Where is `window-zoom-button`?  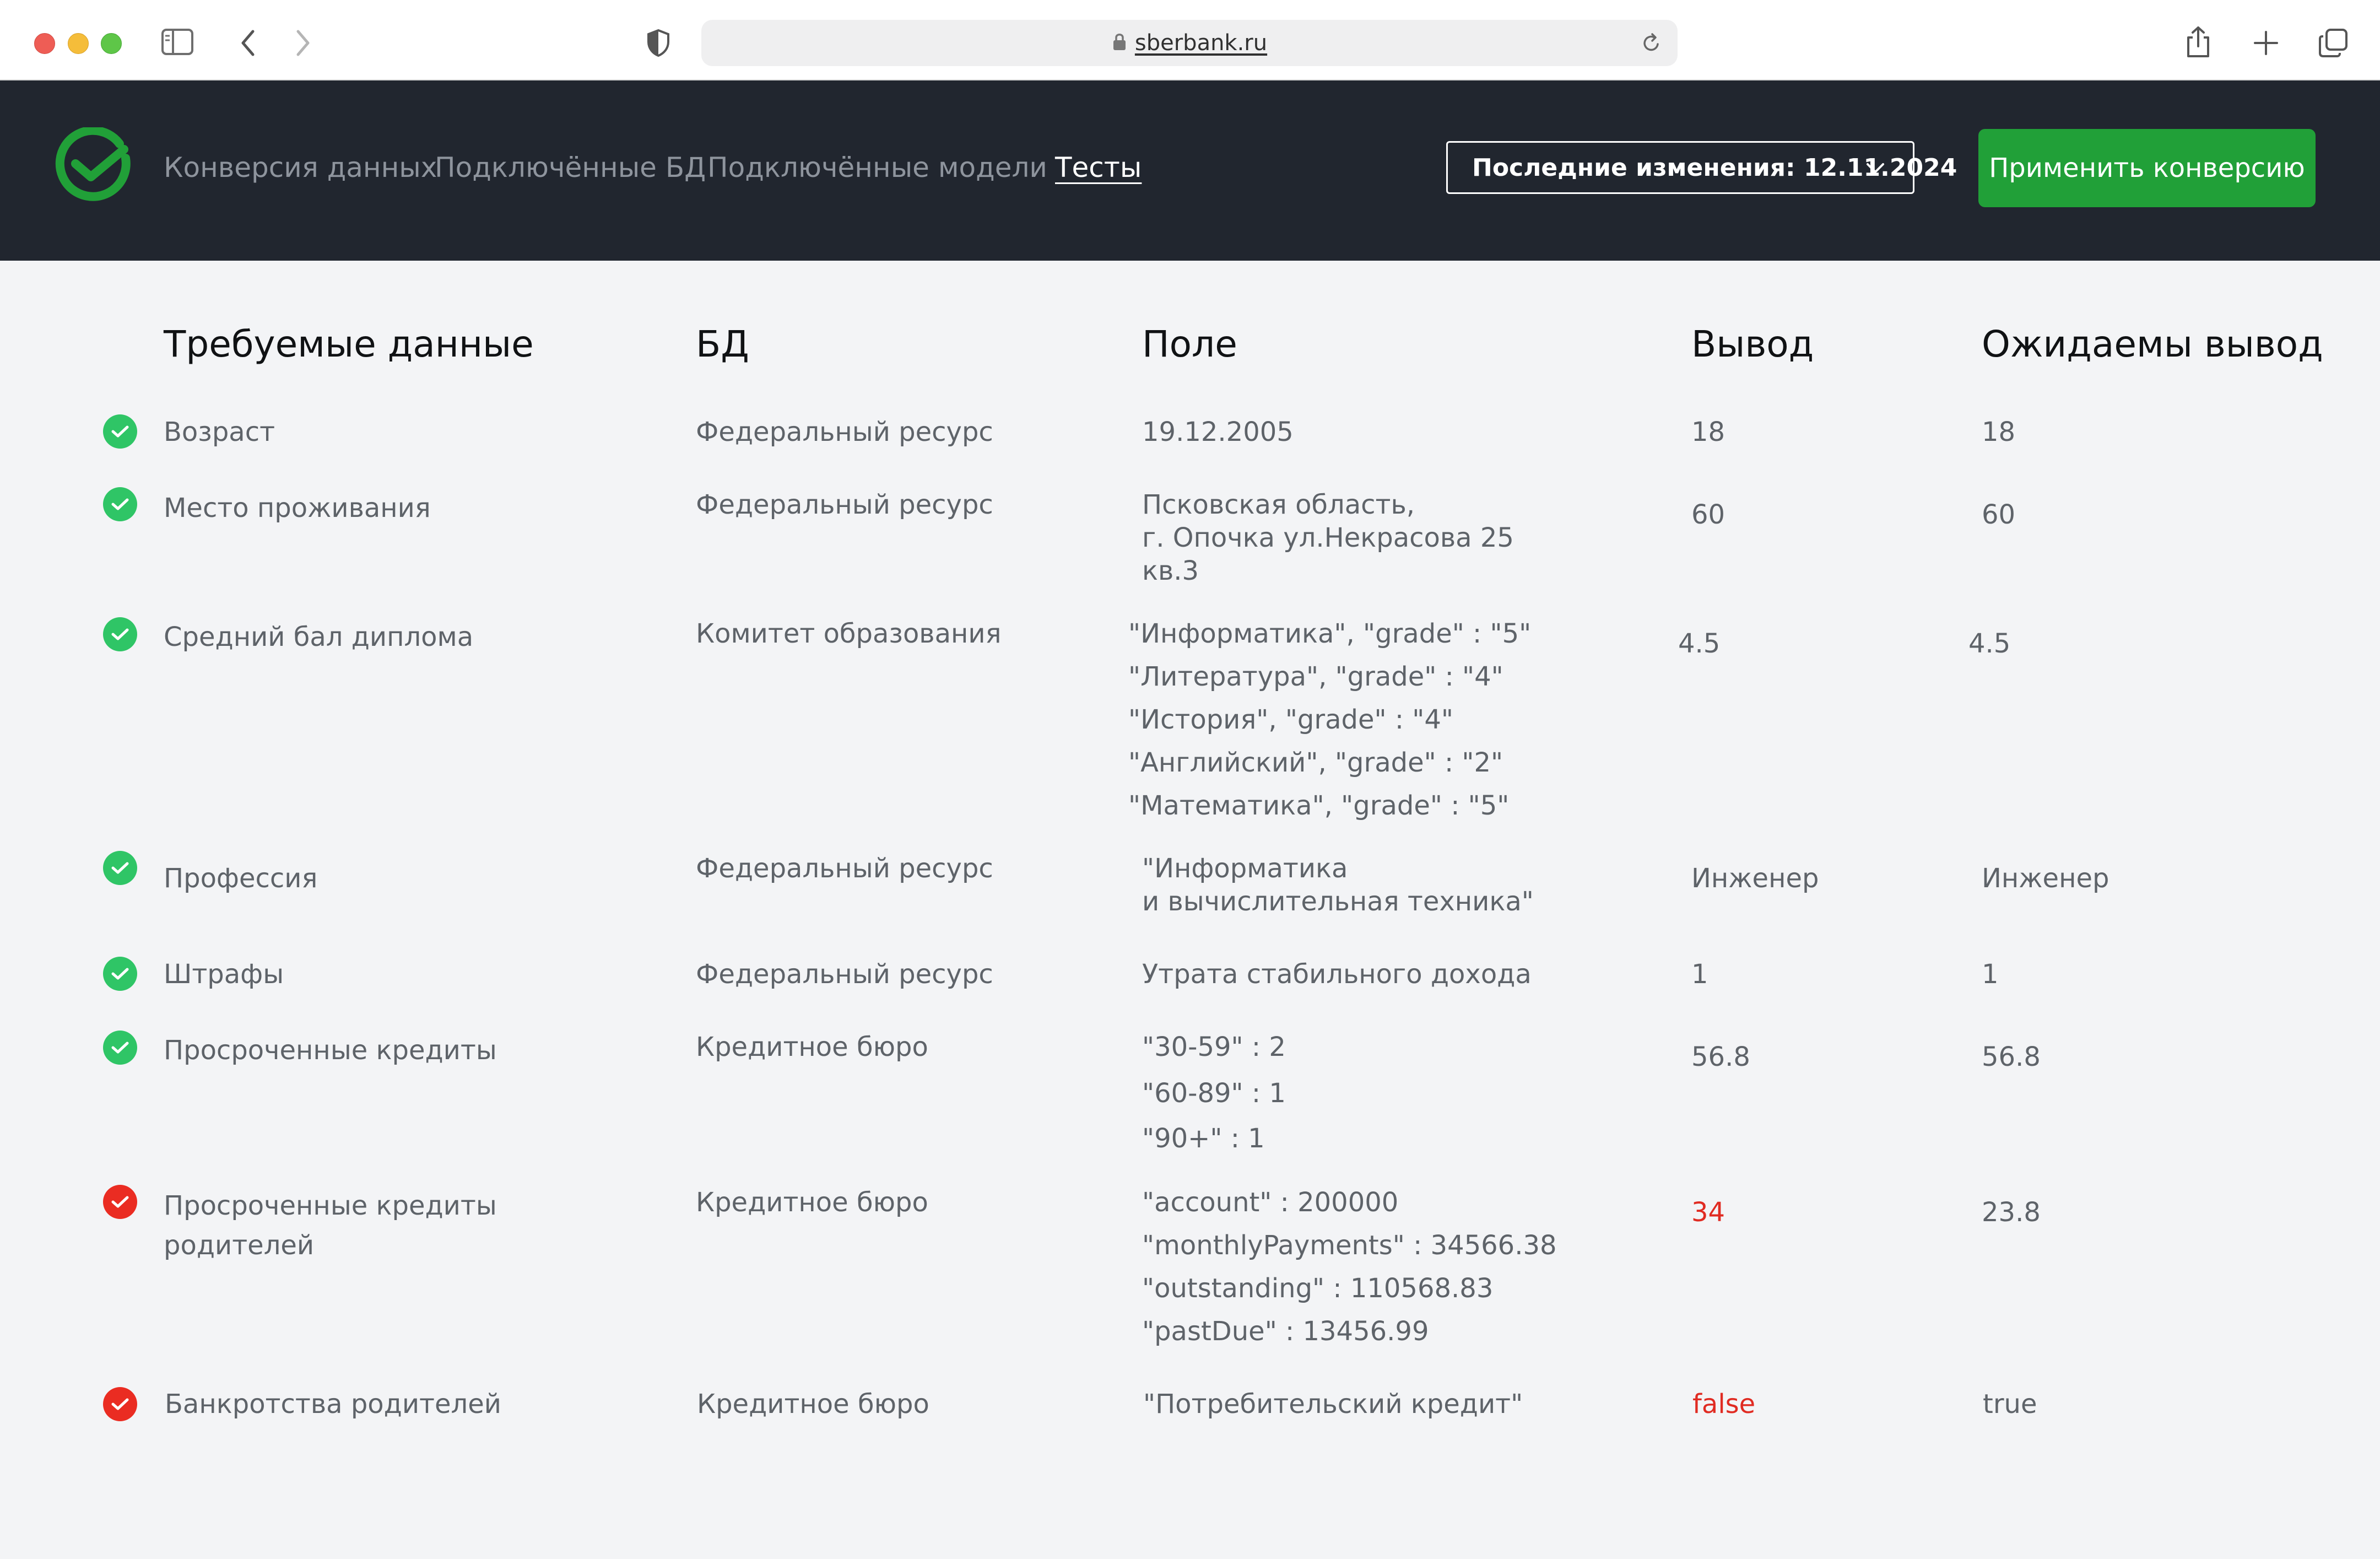
window-zoom-button is located at coordinates (111, 43).